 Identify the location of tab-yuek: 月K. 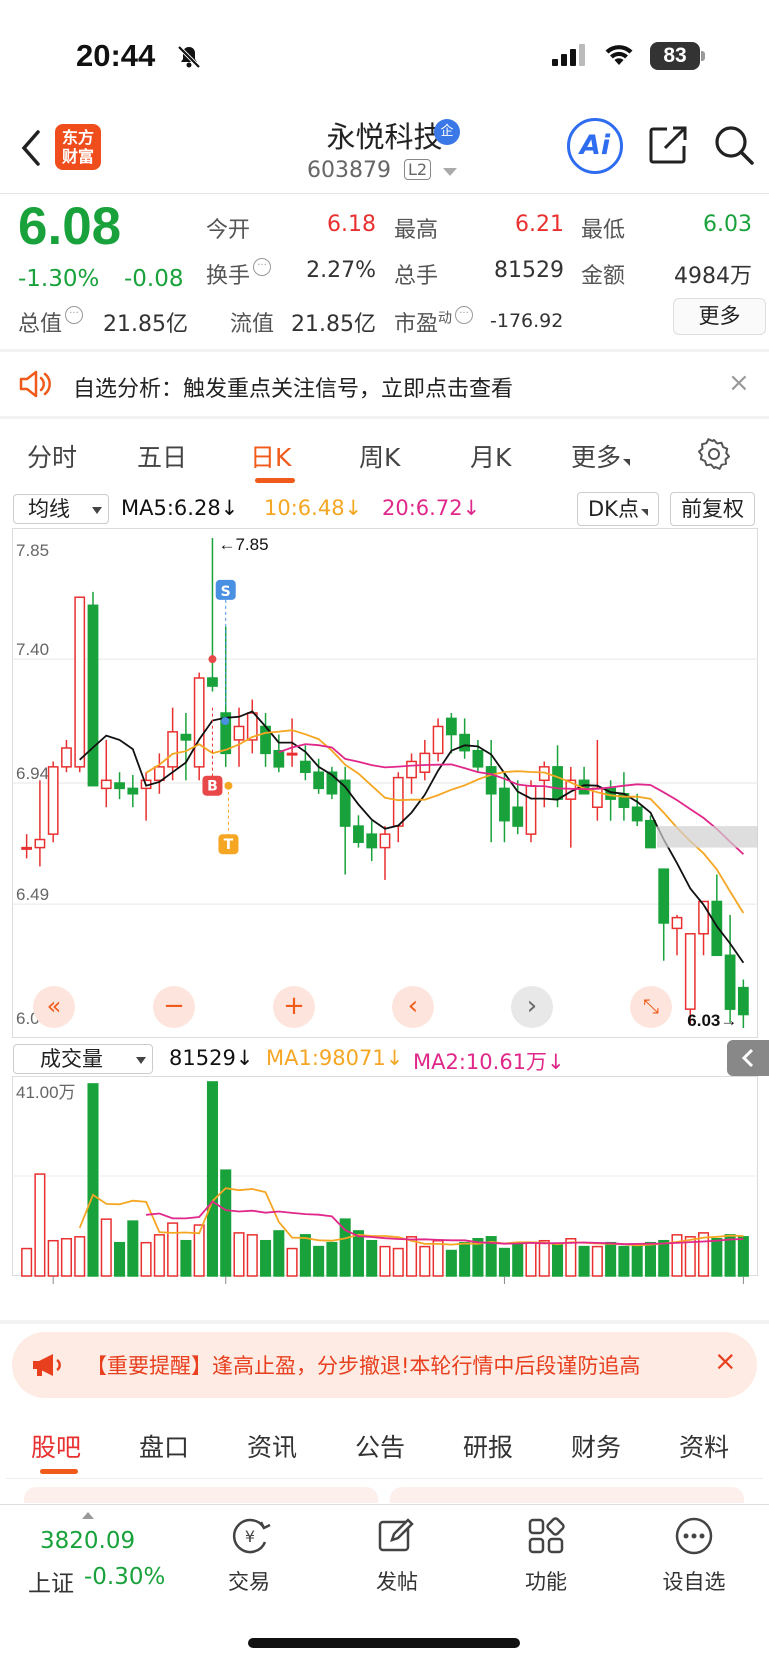
(490, 456).